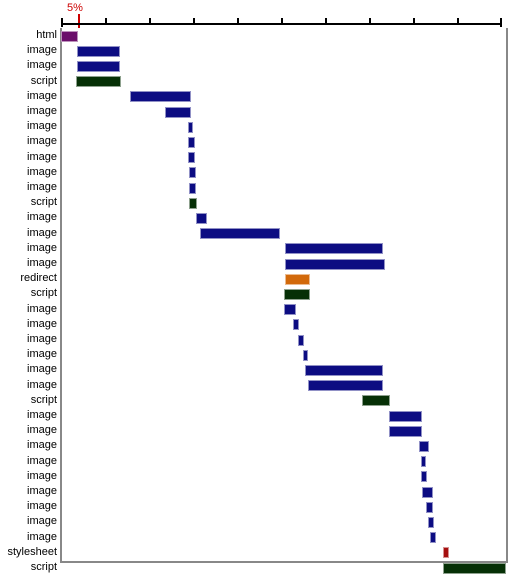 The height and width of the screenshot is (574, 510). Describe the element at coordinates (42, 491) in the screenshot. I see `row-label-30: image` at that location.